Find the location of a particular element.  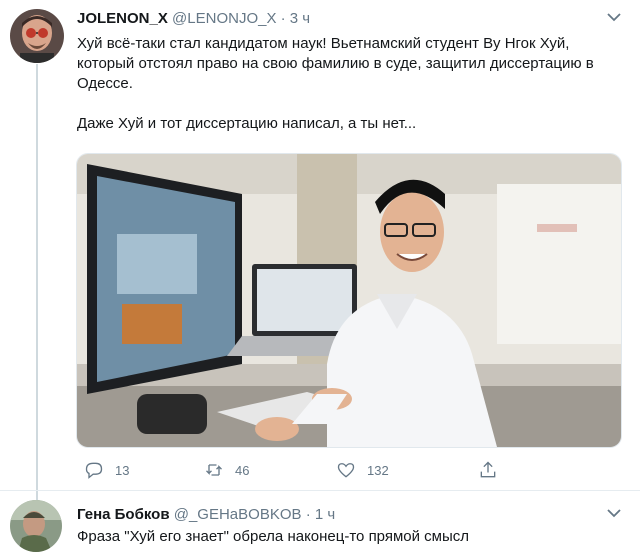

reply-author-avatar is located at coordinates (36, 526).